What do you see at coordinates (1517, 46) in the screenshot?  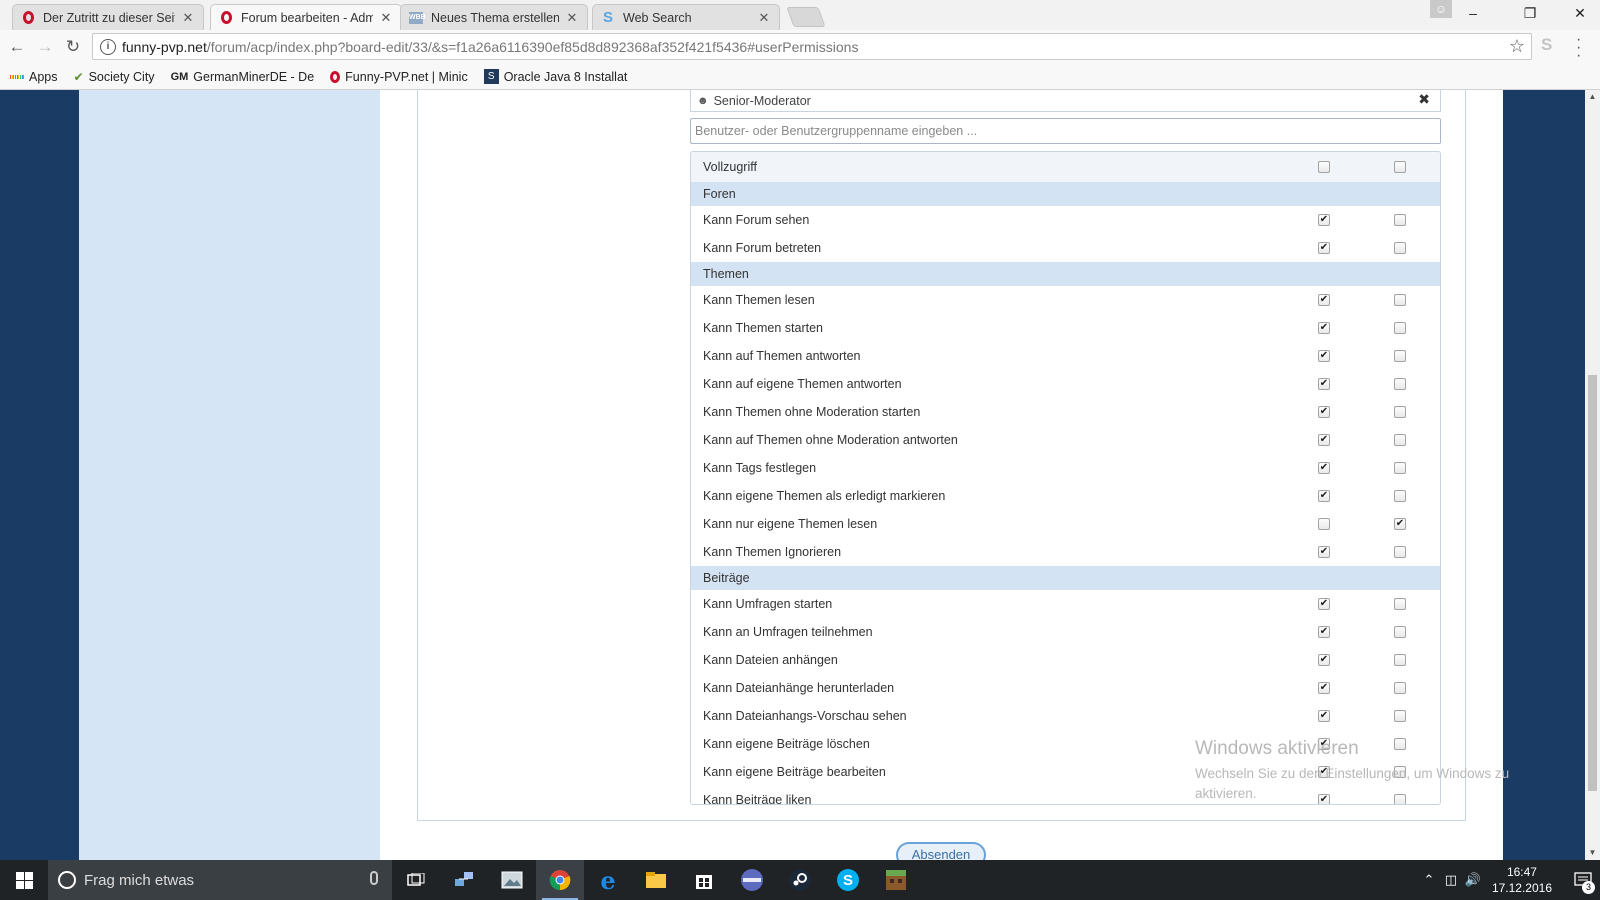 I see `bookmark-star-icon: ☆` at bounding box center [1517, 46].